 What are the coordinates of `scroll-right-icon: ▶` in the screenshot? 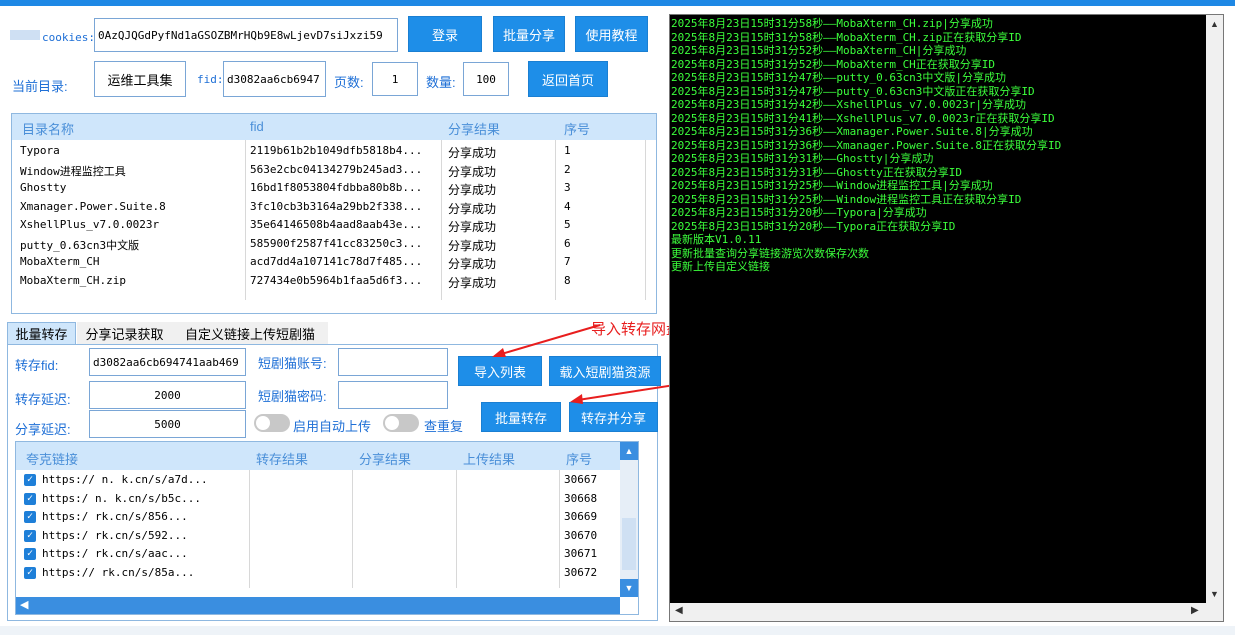 It's located at (1195, 610).